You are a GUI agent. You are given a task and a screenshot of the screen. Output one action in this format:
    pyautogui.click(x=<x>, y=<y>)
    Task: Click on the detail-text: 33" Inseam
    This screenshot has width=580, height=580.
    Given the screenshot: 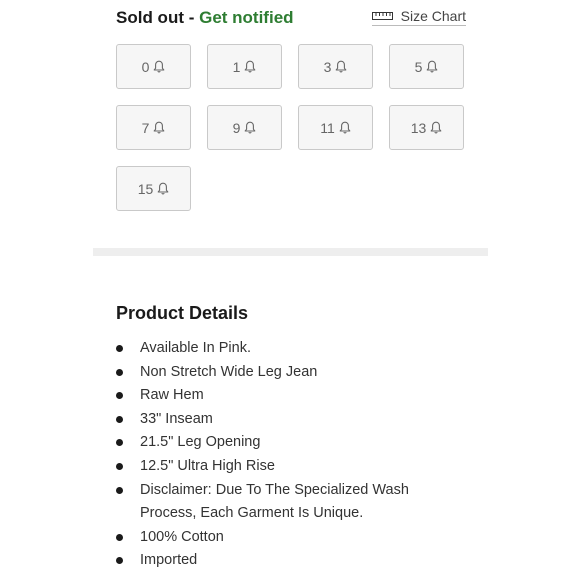 What is the action you would take?
    pyautogui.click(x=176, y=418)
    